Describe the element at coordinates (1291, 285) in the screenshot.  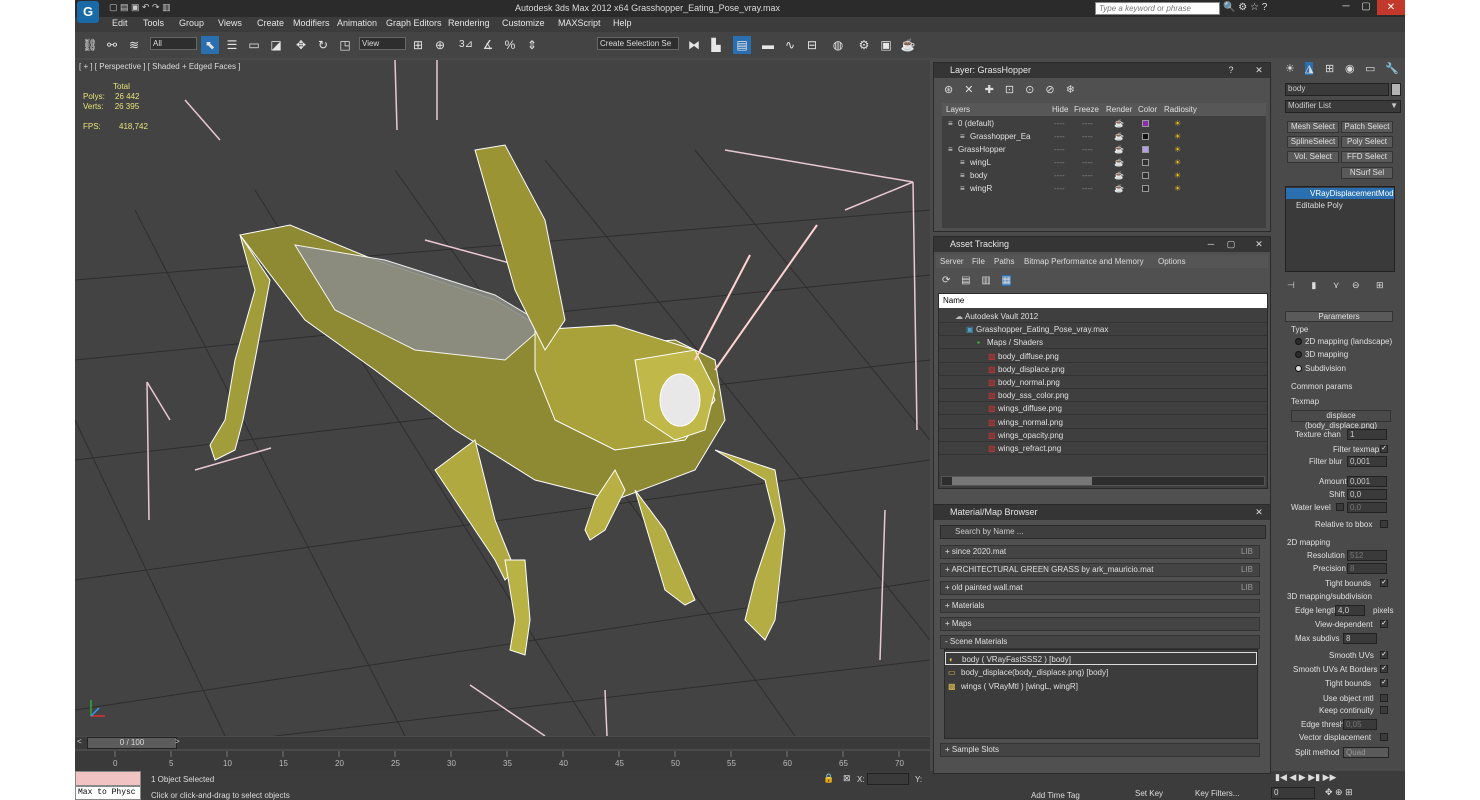
I see `pin-stack-icon: ⊣` at that location.